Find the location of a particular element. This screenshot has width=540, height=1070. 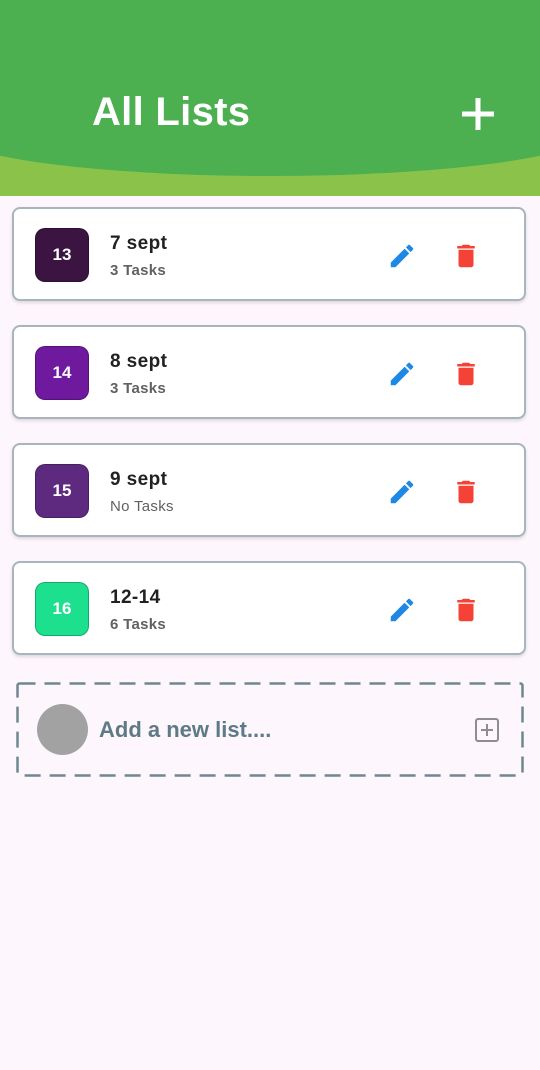

plus-square-icon is located at coordinates (487, 730).